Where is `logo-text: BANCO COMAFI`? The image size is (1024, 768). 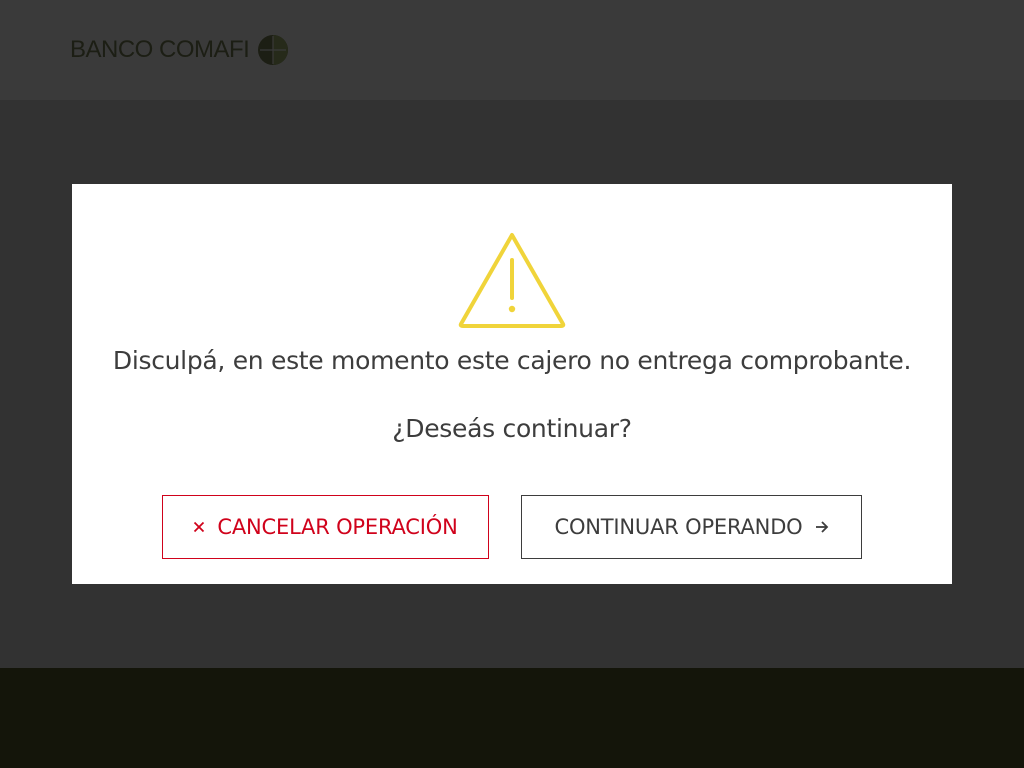
logo-text: BANCO COMAFI is located at coordinates (160, 49).